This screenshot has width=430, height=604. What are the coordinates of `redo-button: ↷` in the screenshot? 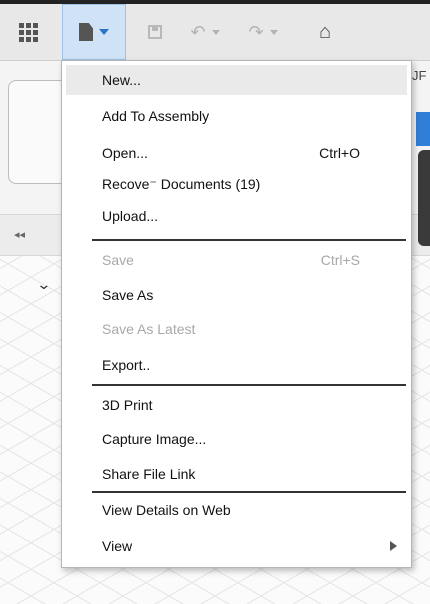 It's located at (263, 32).